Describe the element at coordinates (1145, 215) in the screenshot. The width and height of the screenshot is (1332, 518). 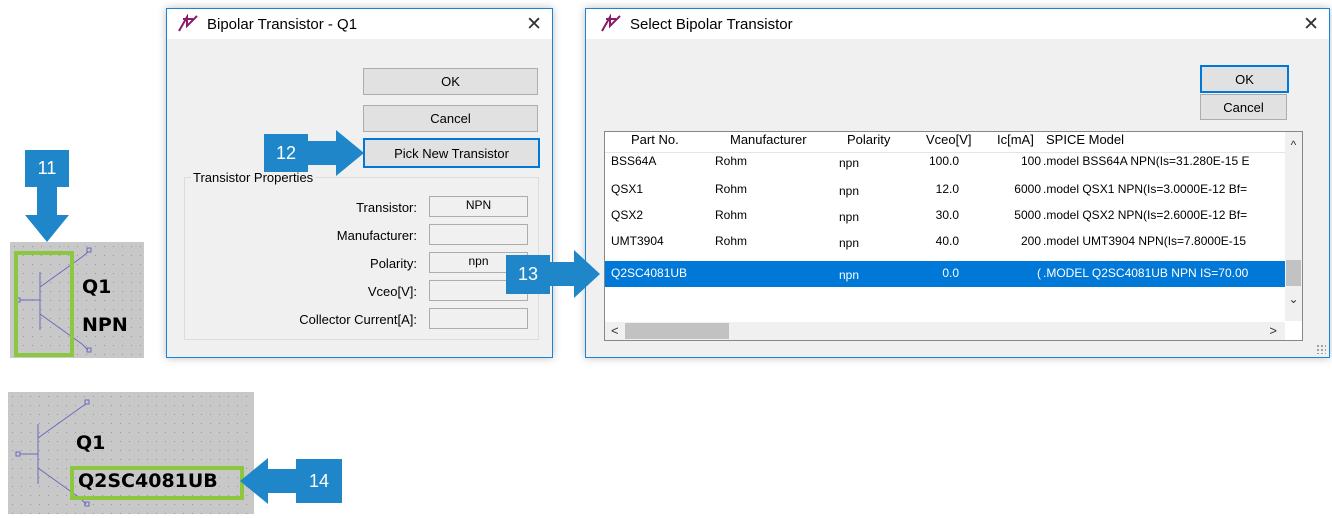
I see `cell-model: .model QSX2 NPN(Is=2.6000E-12 Bf=` at that location.